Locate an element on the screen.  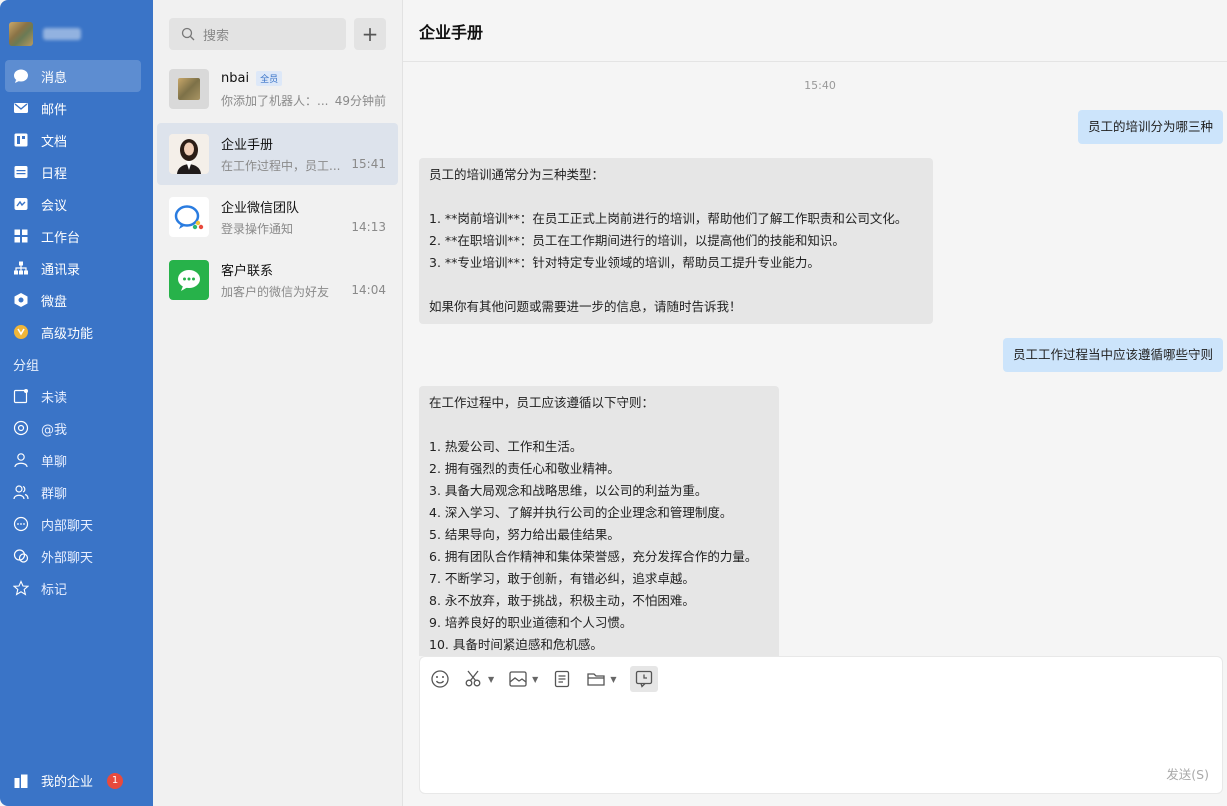
conversation-preview: 登录操作通知 is located at coordinates (257, 228).